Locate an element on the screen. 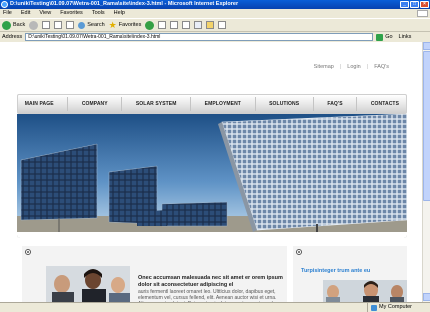 The height and width of the screenshot is (312, 430). mail-button is located at coordinates (174, 25).